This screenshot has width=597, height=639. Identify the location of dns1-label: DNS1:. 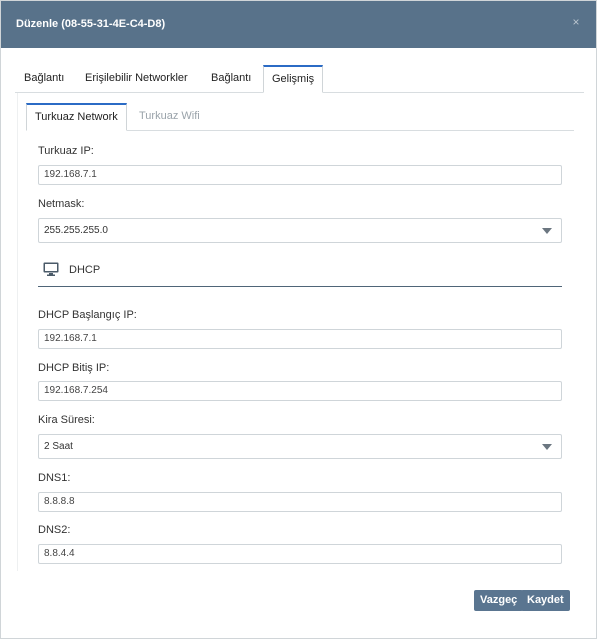
(54, 478).